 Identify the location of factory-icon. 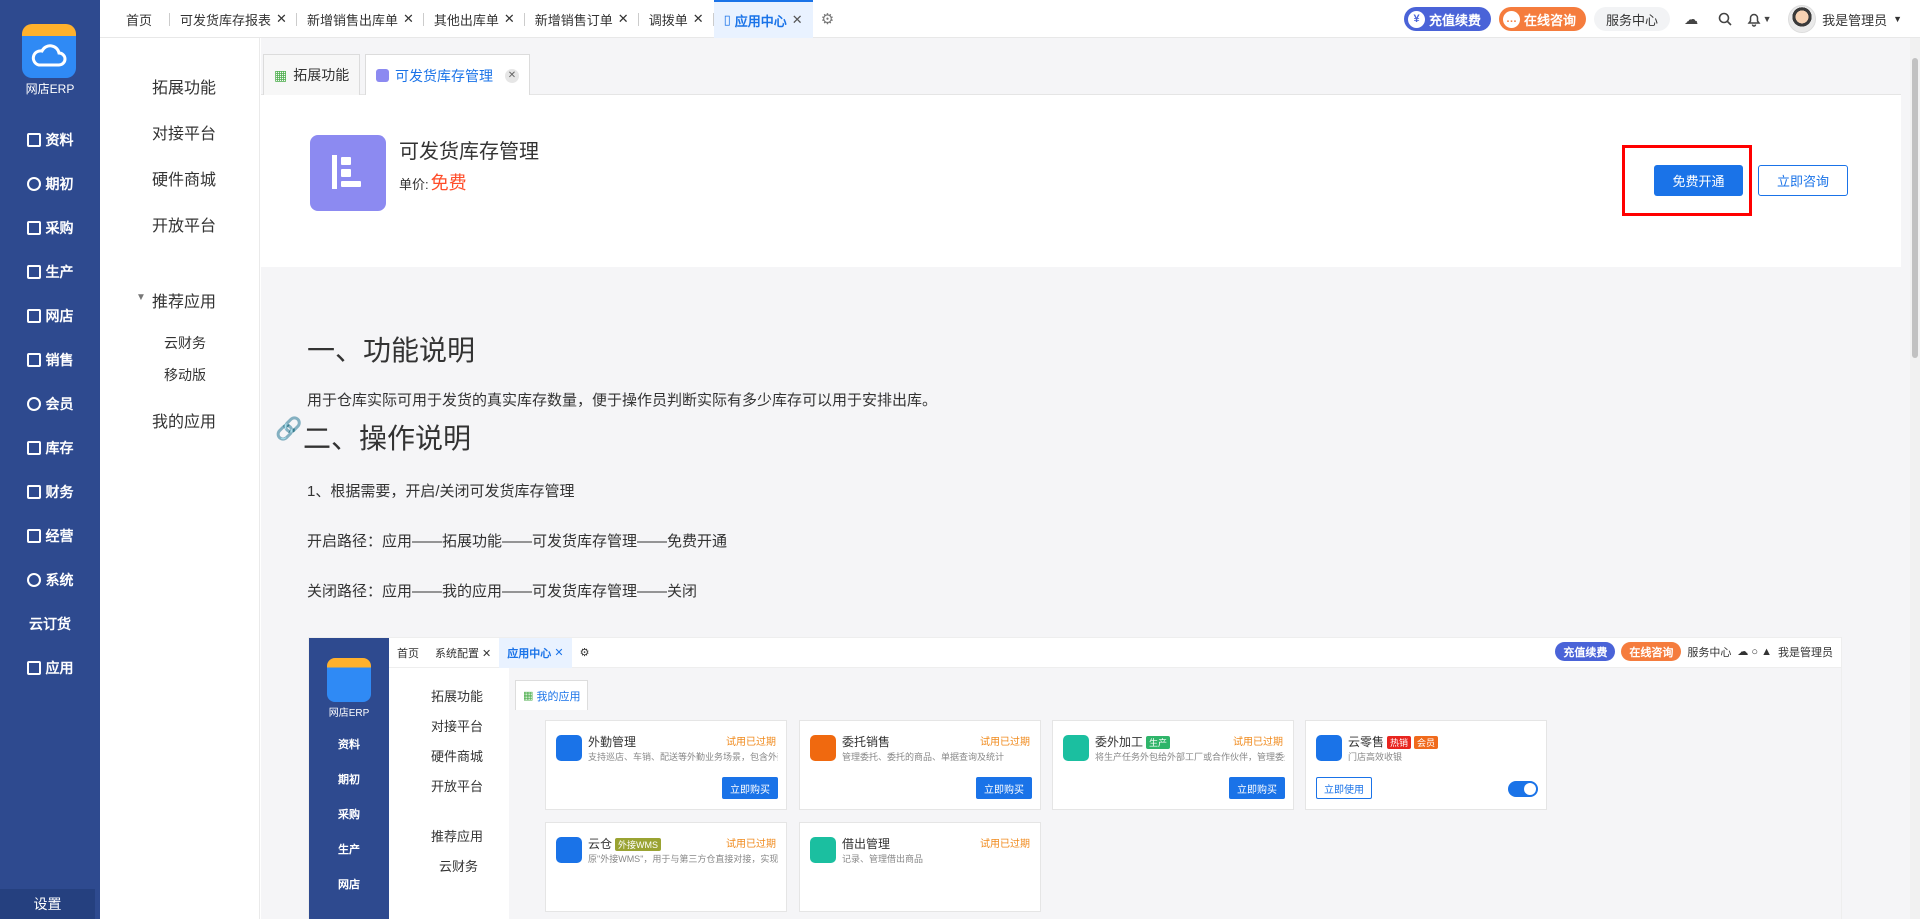
(33, 272).